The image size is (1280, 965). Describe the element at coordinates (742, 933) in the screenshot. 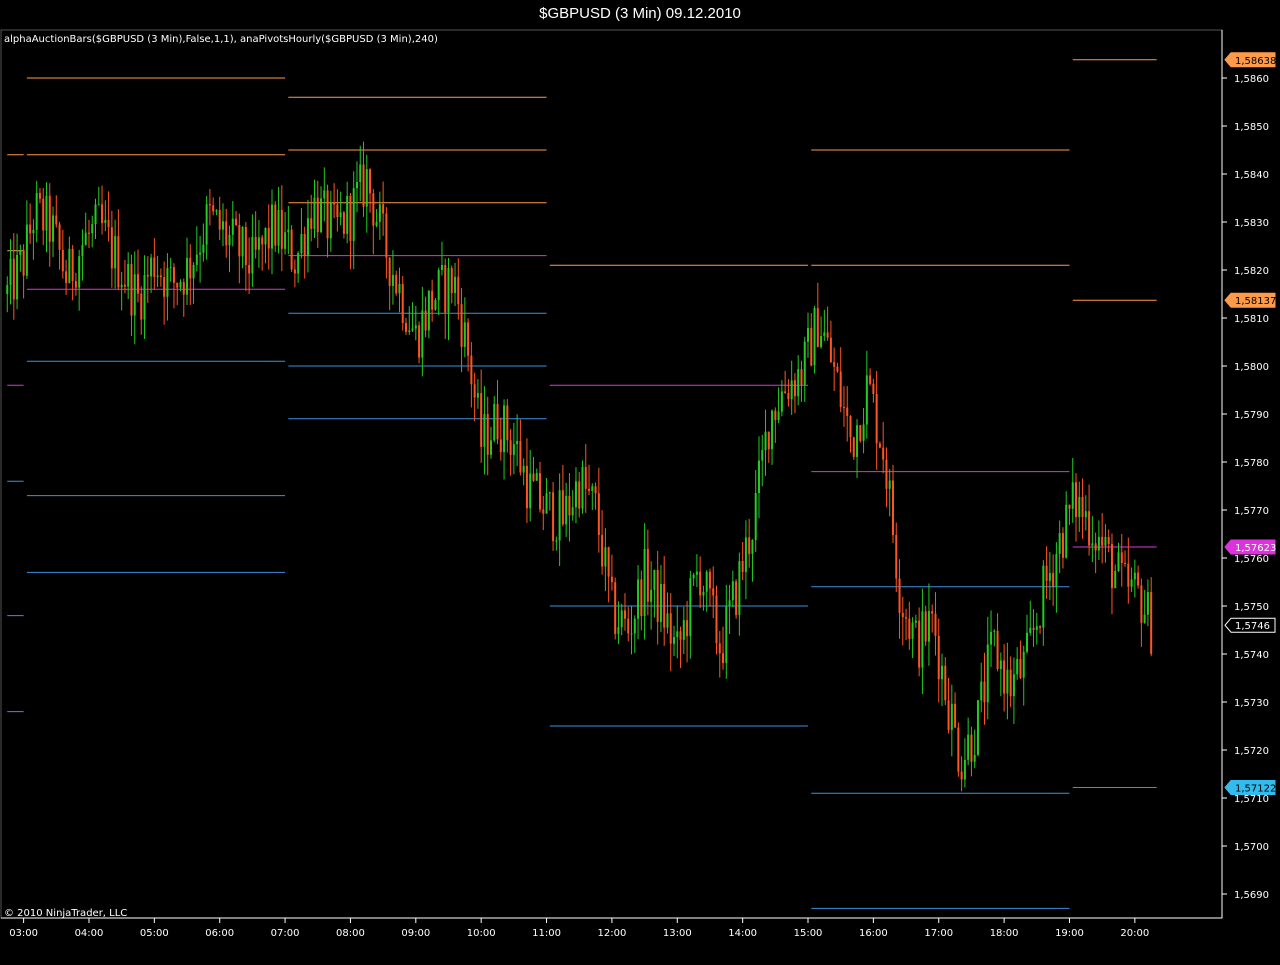

I see `time-tick-label: 14:00` at that location.